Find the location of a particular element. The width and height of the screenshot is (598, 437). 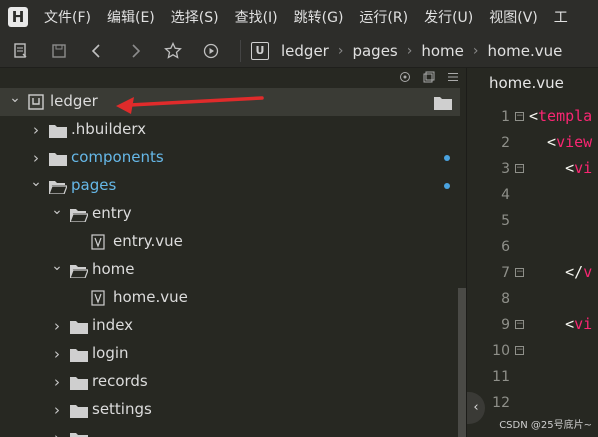

menu-icon is located at coordinates (453, 78).